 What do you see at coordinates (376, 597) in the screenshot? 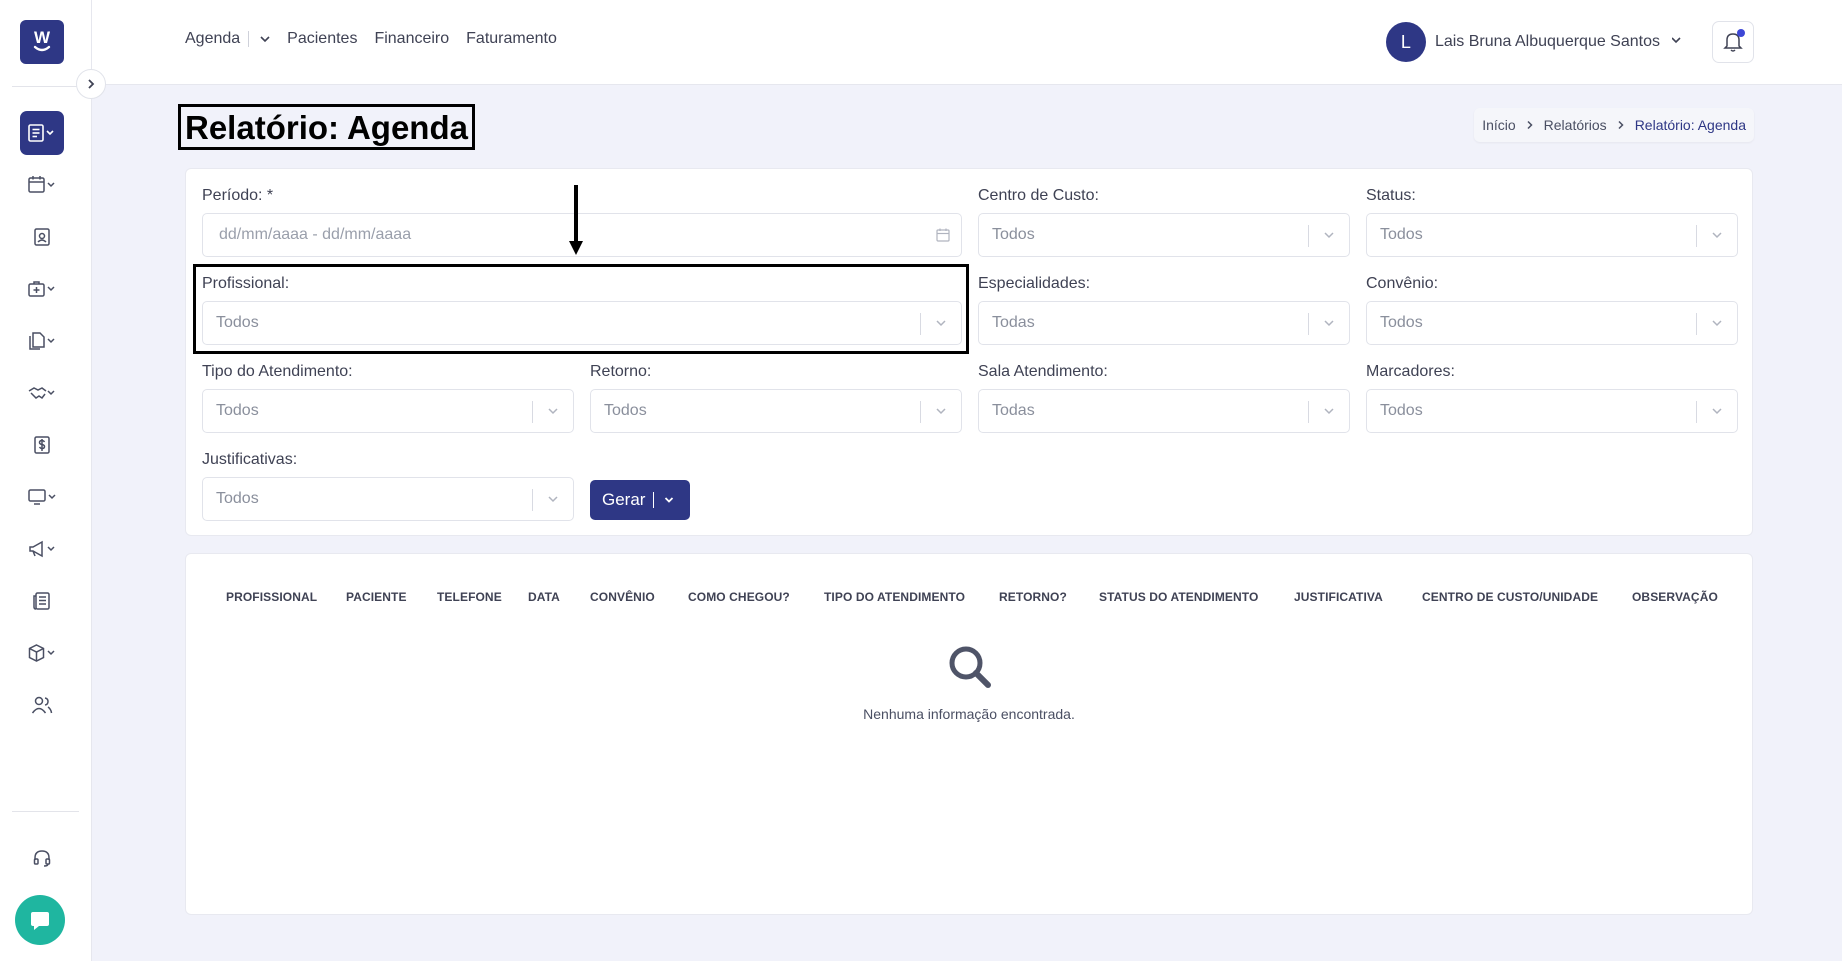
I see `column-header-paciente: PACIENTE` at bounding box center [376, 597].